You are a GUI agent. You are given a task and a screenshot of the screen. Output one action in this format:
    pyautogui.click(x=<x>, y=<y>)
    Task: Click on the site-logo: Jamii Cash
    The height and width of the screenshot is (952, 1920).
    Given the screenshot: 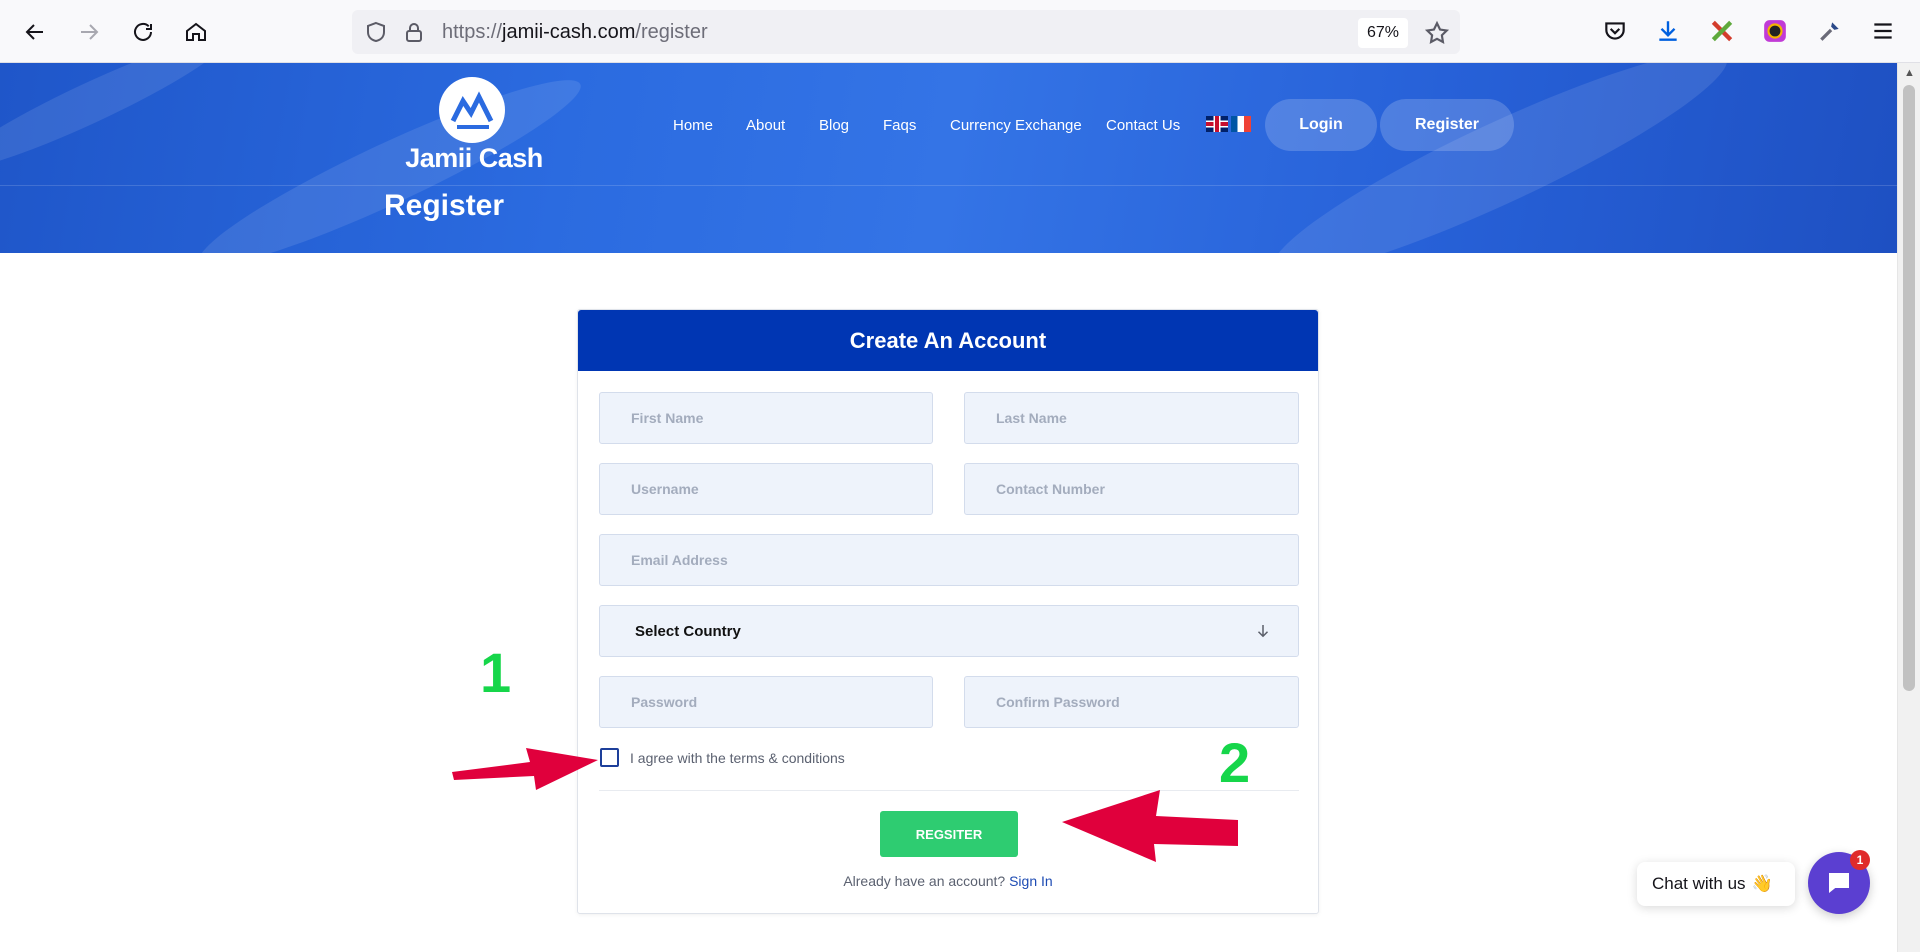 What is the action you would take?
    pyautogui.click(x=474, y=132)
    